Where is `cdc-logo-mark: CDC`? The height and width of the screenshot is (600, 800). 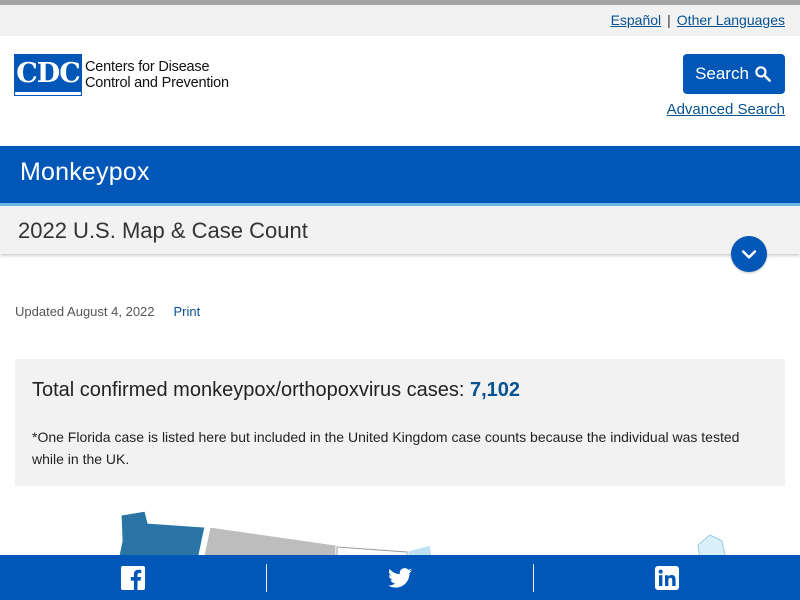
cdc-logo-mark: CDC is located at coordinates (48, 75).